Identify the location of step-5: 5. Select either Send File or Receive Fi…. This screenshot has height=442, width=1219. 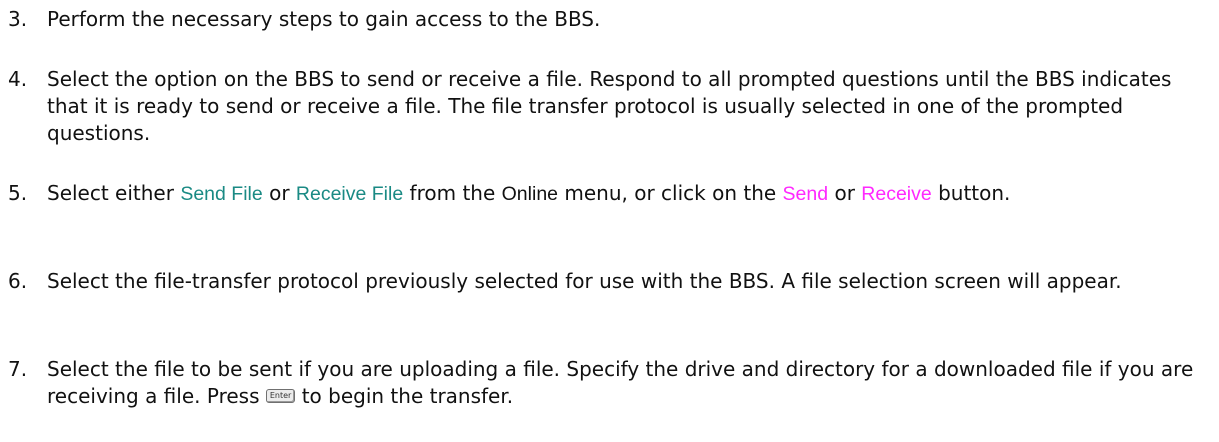
(610, 194).